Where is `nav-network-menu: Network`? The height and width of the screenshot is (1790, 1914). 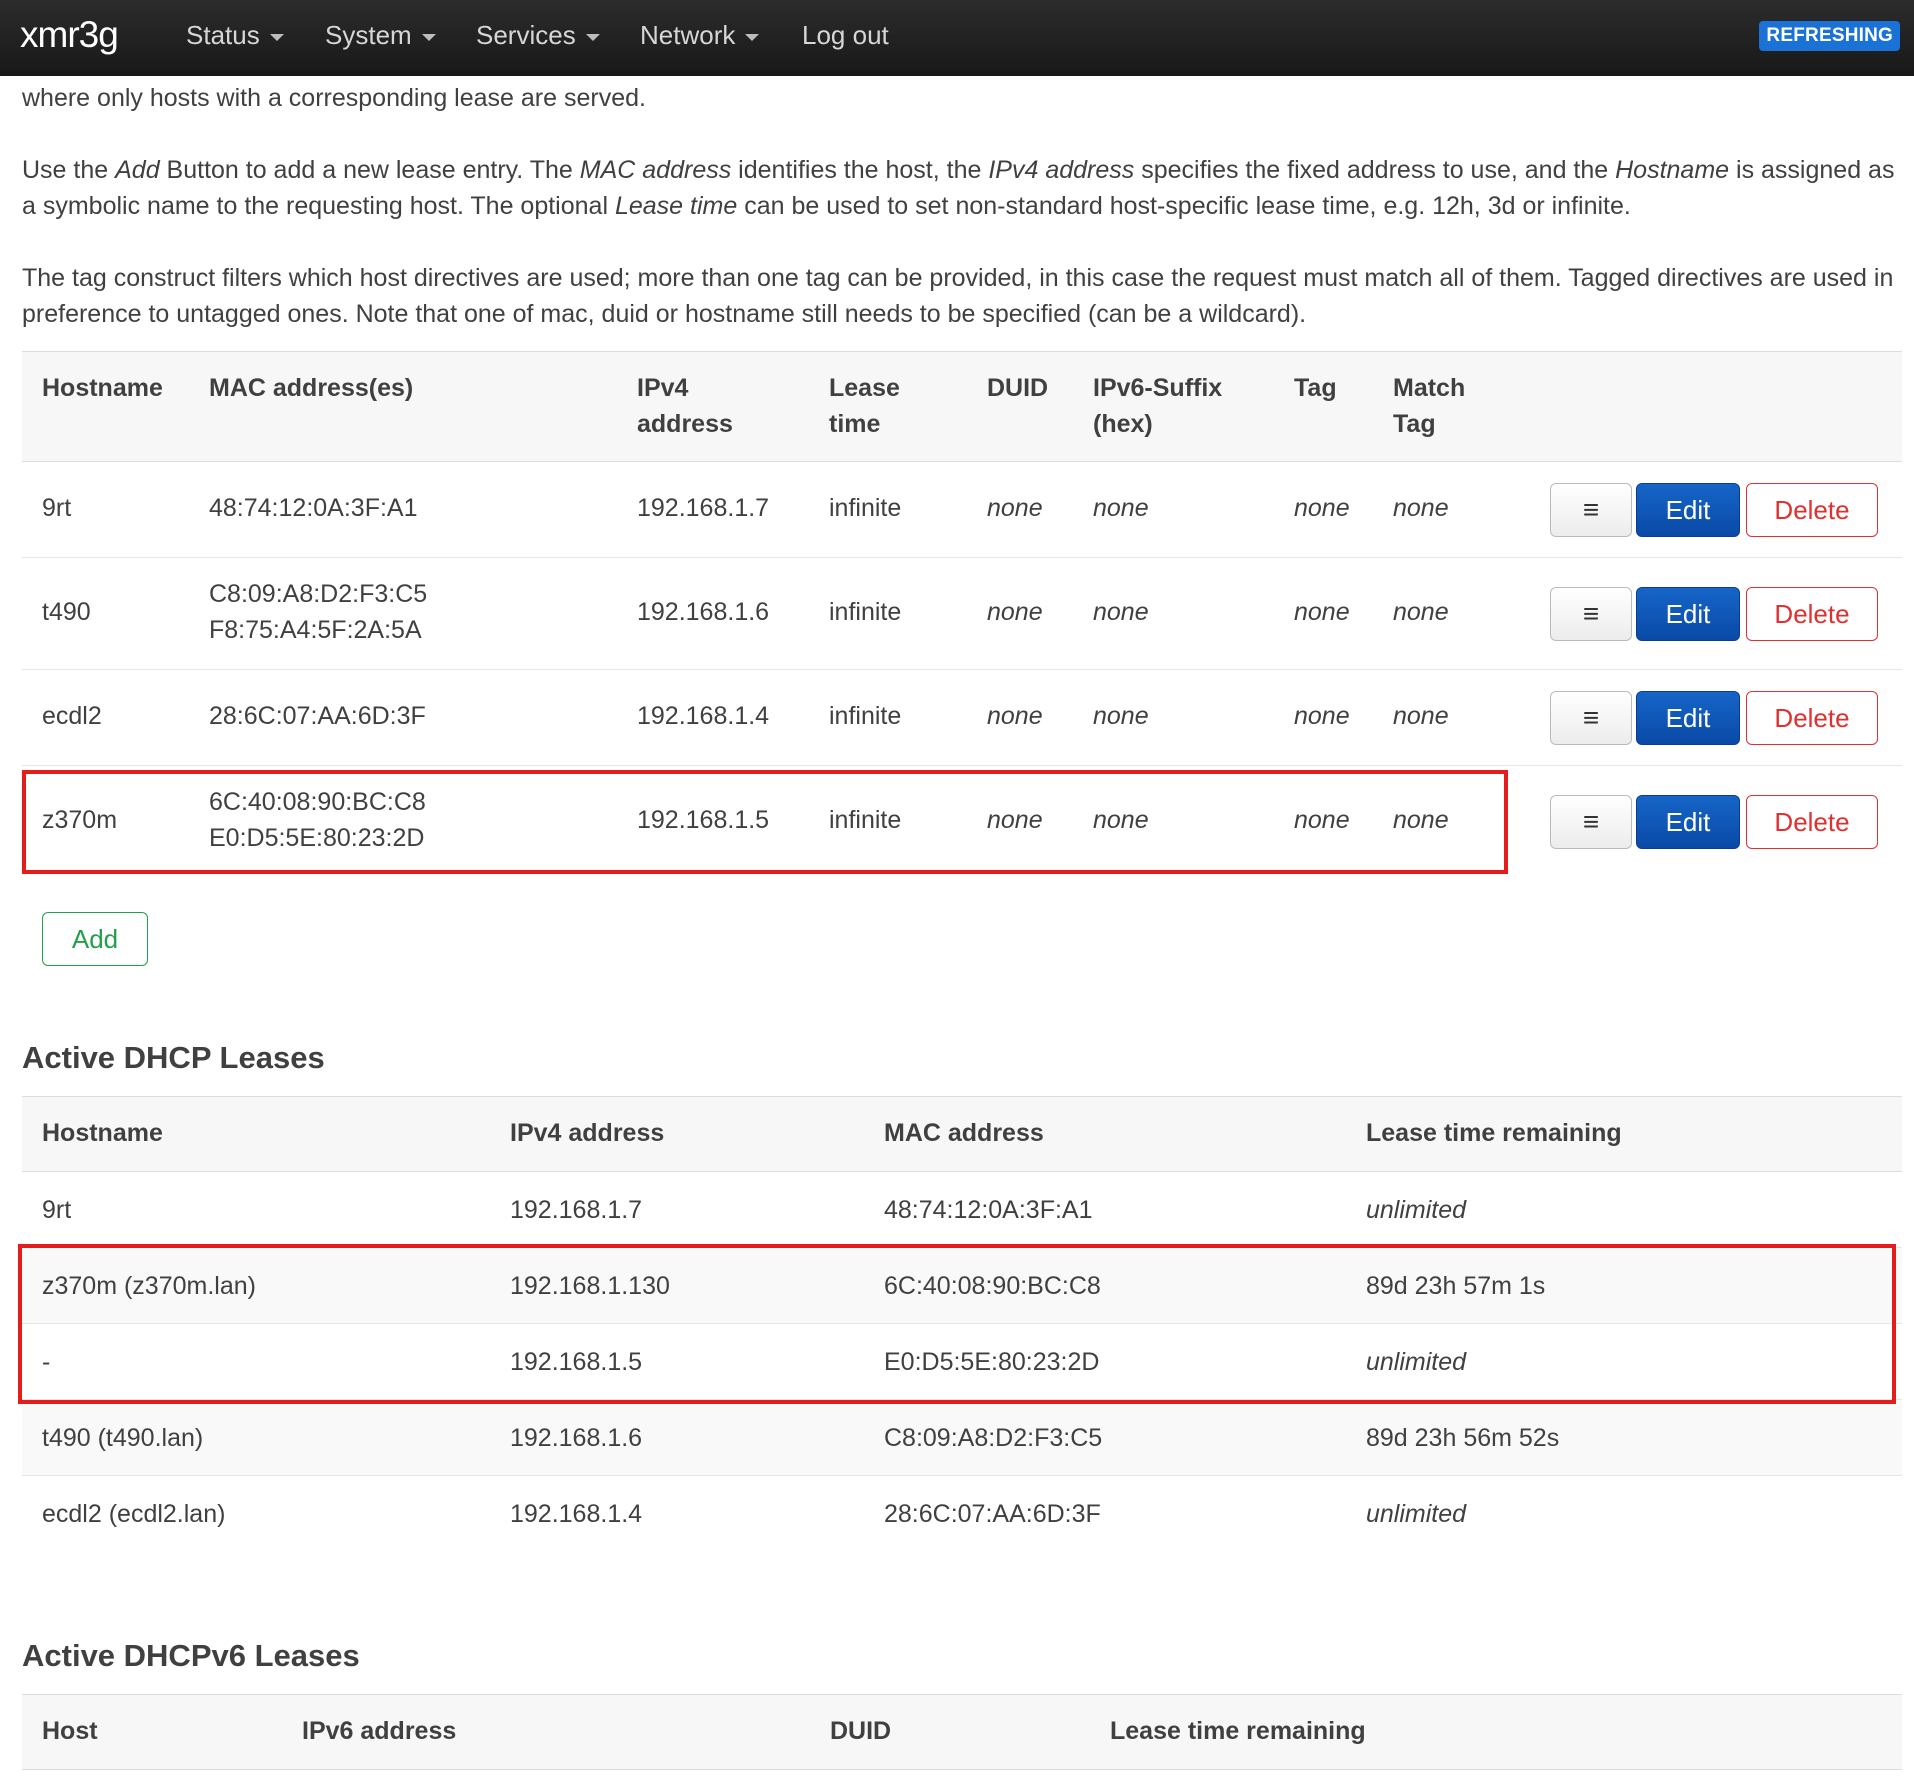 nav-network-menu: Network is located at coordinates (700, 35).